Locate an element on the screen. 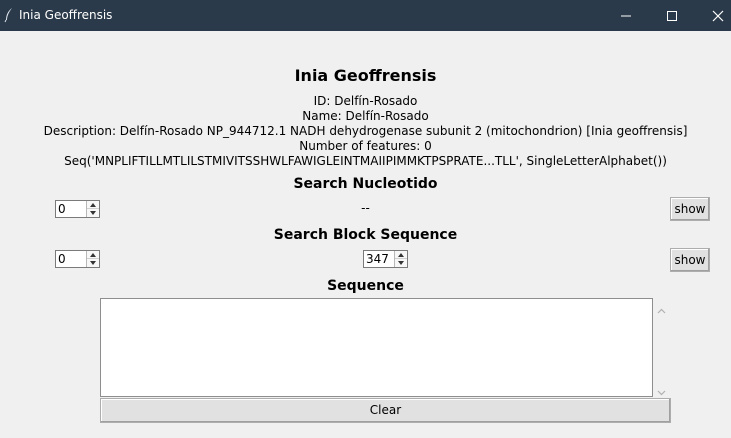 The width and height of the screenshot is (731, 438). nucleotido-result: -- is located at coordinates (365, 208).